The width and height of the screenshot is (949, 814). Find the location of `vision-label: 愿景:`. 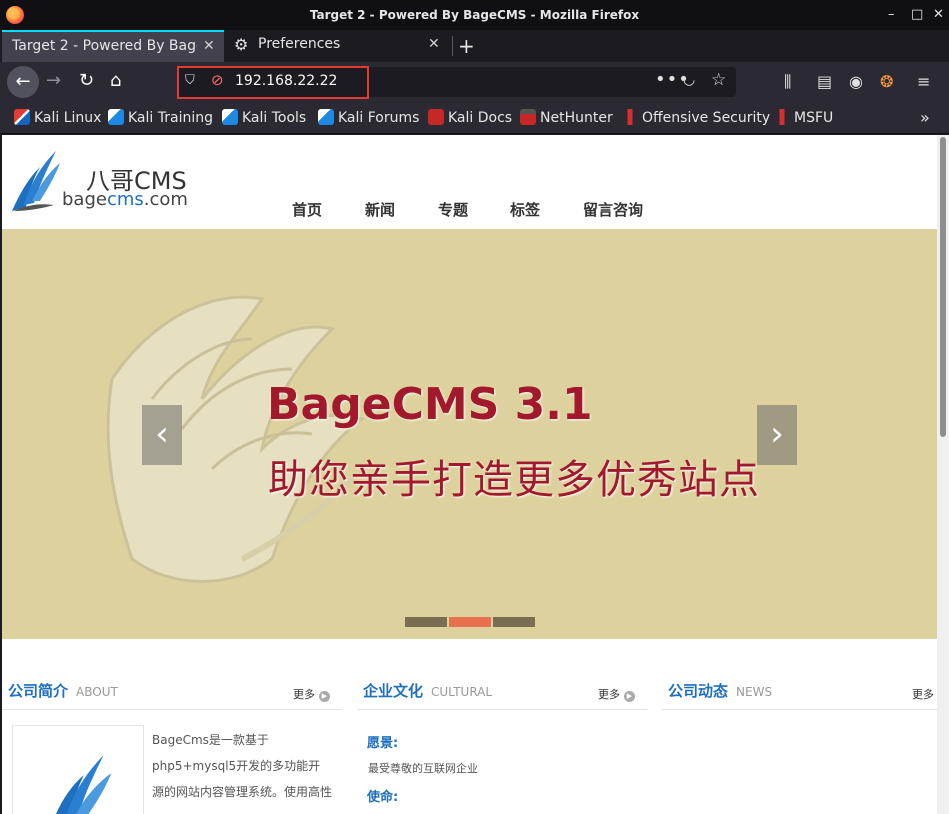

vision-label: 愿景: is located at coordinates (383, 743).